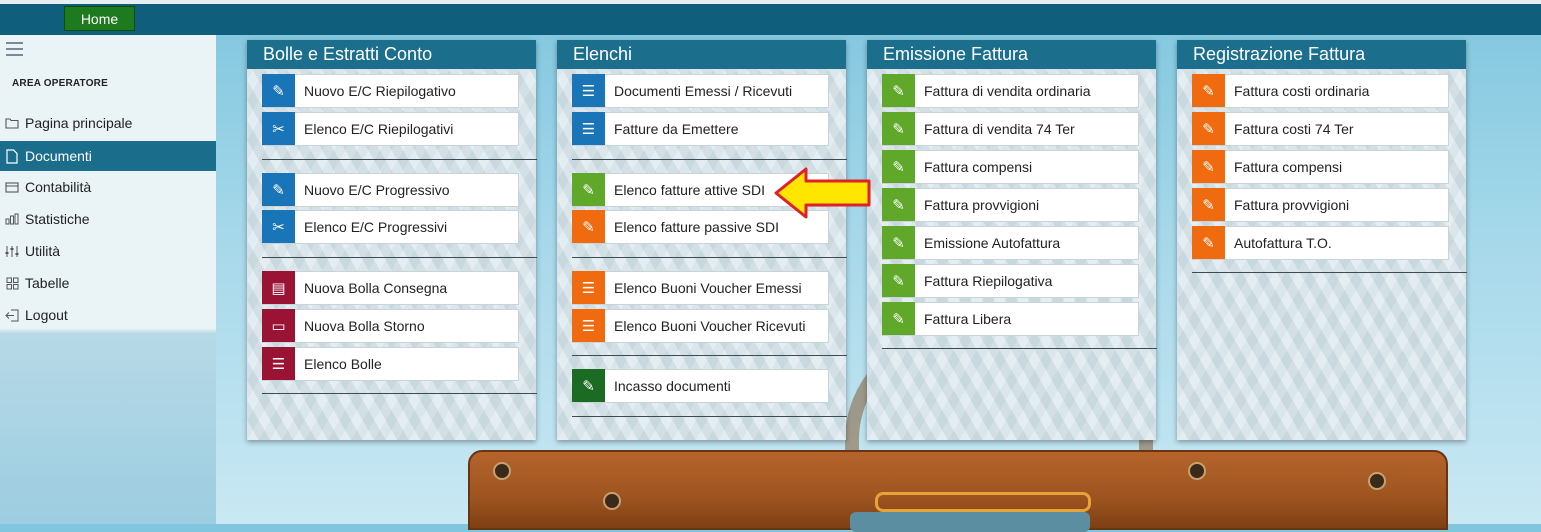 This screenshot has width=1541, height=532. I want to click on menu-item-label: Incasso documenti, so click(672, 386).